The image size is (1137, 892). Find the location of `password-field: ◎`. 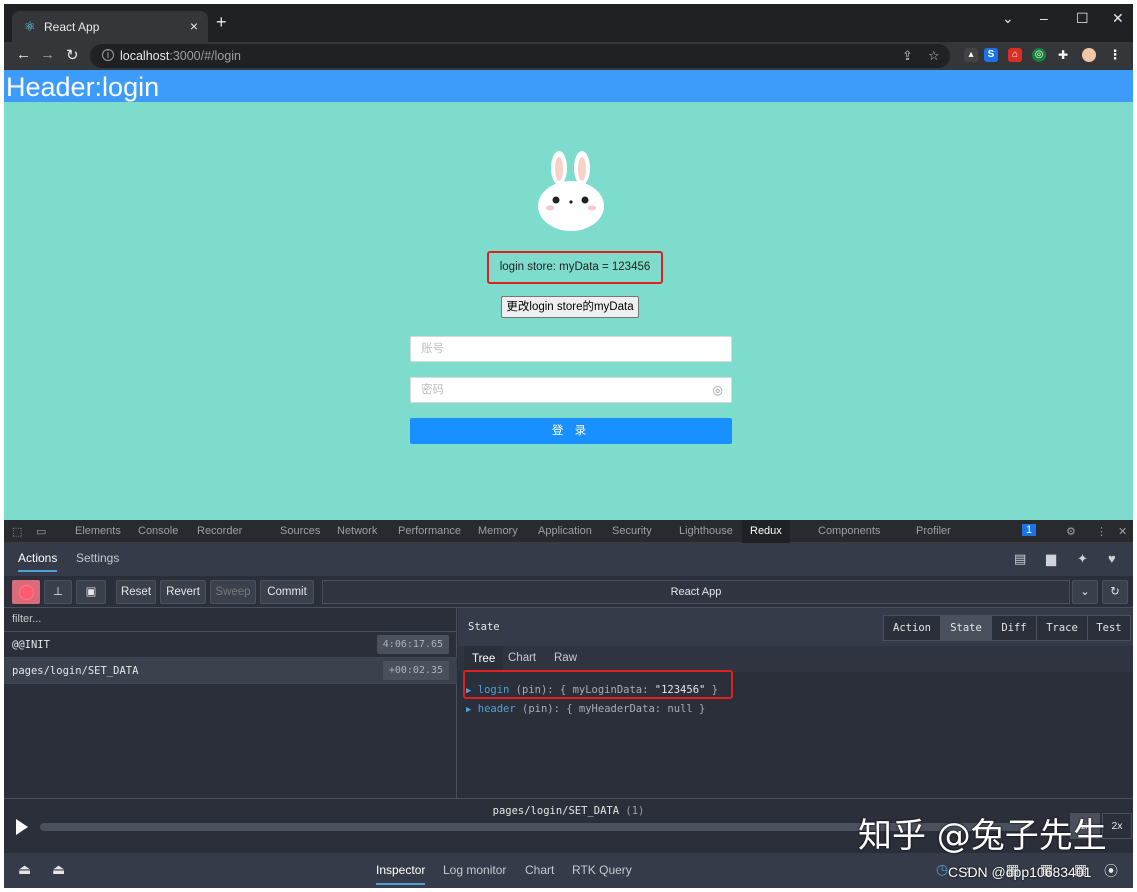

password-field: ◎ is located at coordinates (571, 390).